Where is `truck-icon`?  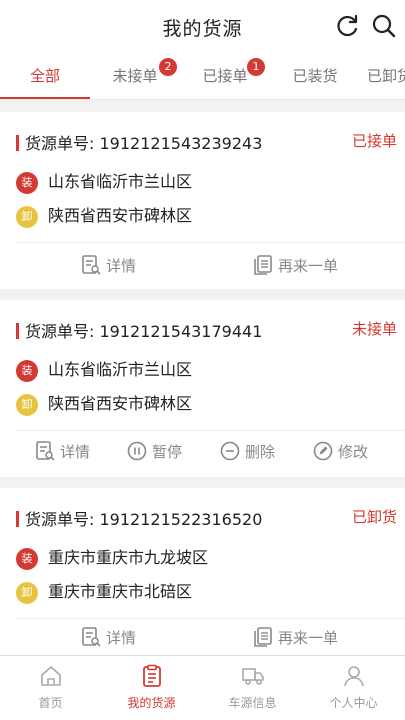 truck-icon is located at coordinates (252, 676).